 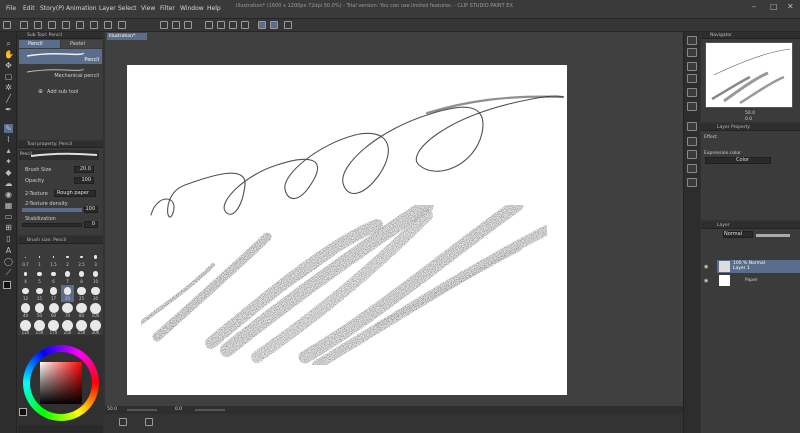 What do you see at coordinates (188, 25) in the screenshot?
I see `rotate-icon` at bounding box center [188, 25].